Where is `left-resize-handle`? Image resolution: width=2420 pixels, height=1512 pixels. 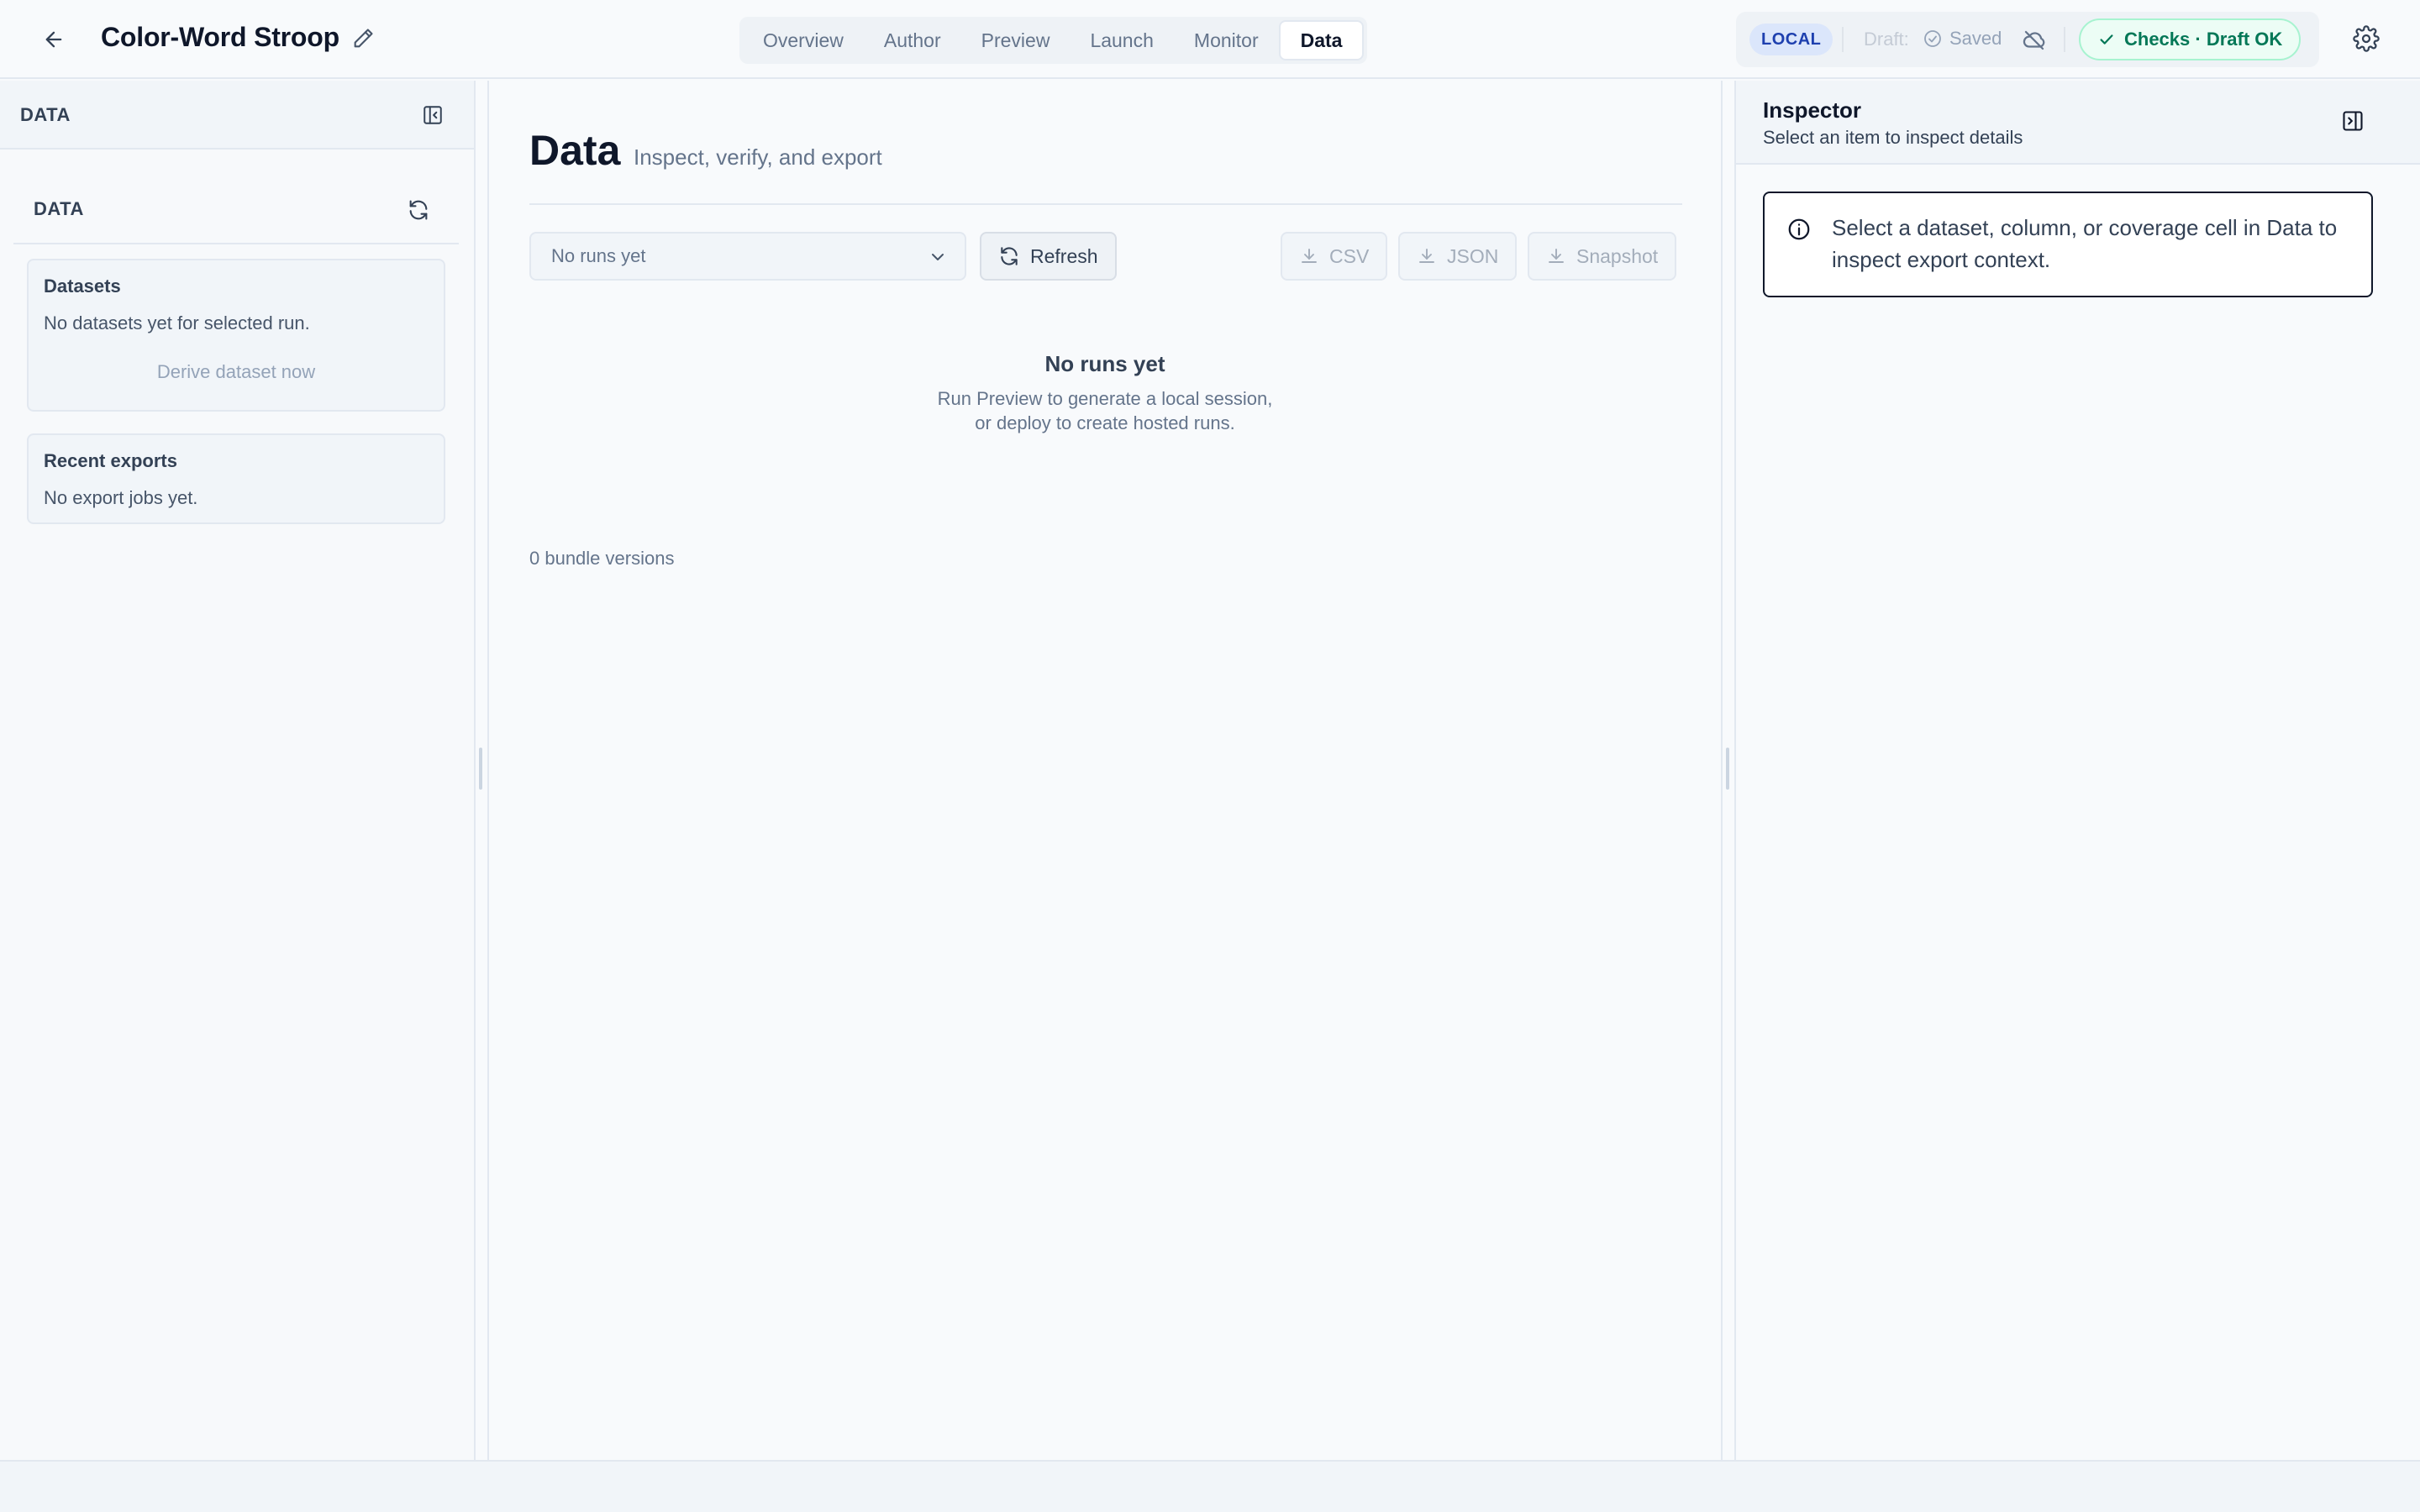
left-resize-handle is located at coordinates (481, 769).